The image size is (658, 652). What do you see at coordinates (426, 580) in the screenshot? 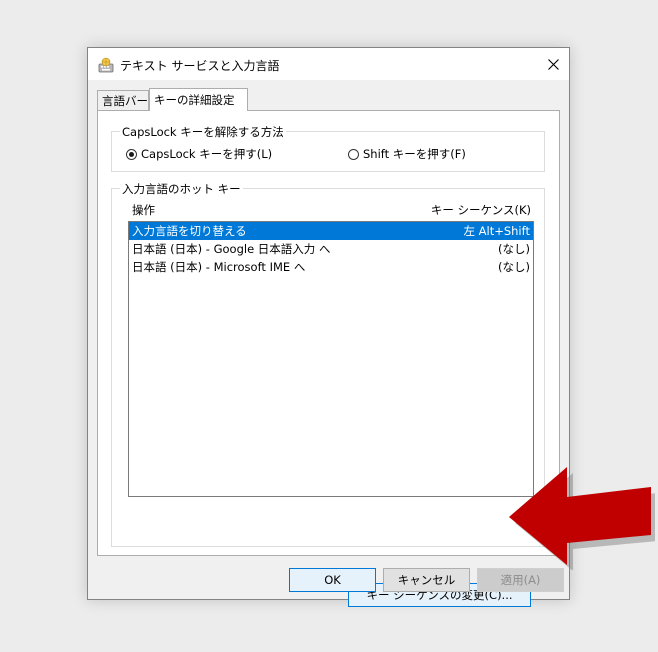
I see `cancel-button: キャンセル` at bounding box center [426, 580].